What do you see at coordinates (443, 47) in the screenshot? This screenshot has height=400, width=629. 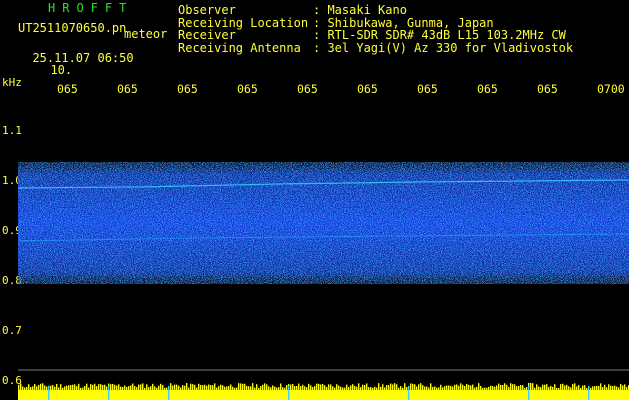 I see `meta-value: : 3el Yagi(V) Az 330 for Vladivostok` at bounding box center [443, 47].